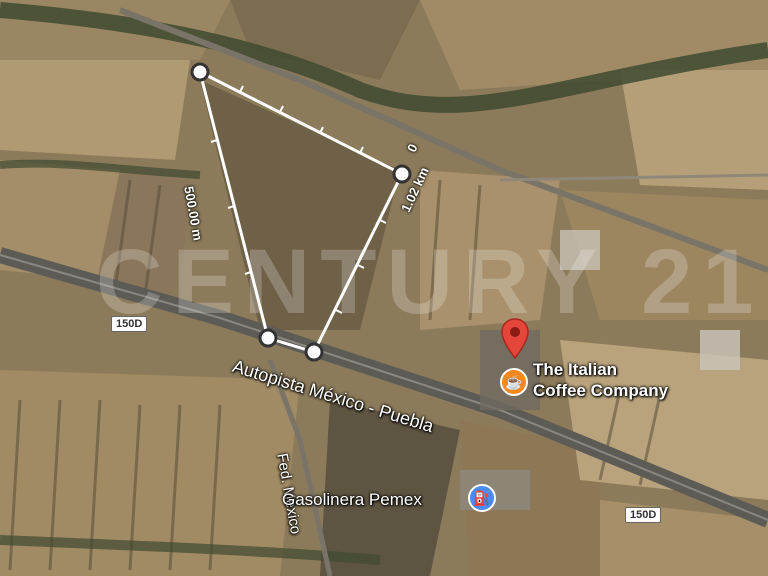 The height and width of the screenshot is (576, 768). What do you see at coordinates (643, 515) in the screenshot?
I see `highway-shield-2: 150D` at bounding box center [643, 515].